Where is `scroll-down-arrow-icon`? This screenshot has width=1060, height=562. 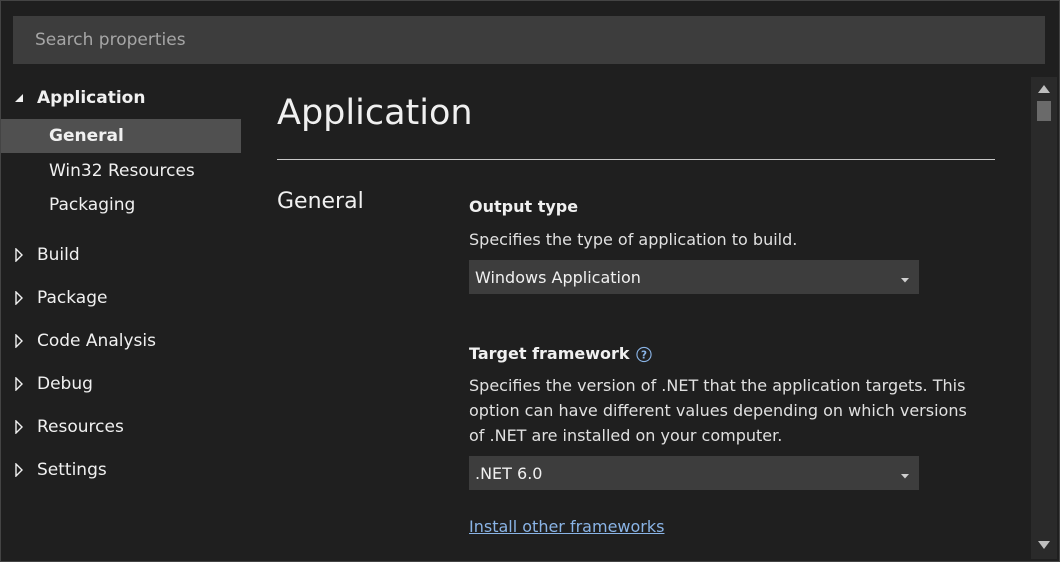
scroll-down-arrow-icon is located at coordinates (1044, 545).